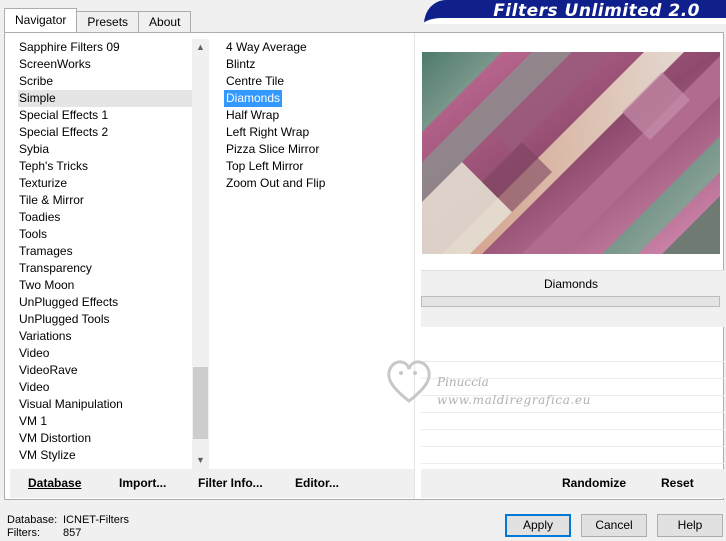 This screenshot has height=541, width=726. Describe the element at coordinates (538, 525) in the screenshot. I see `apply-button: Apply` at that location.